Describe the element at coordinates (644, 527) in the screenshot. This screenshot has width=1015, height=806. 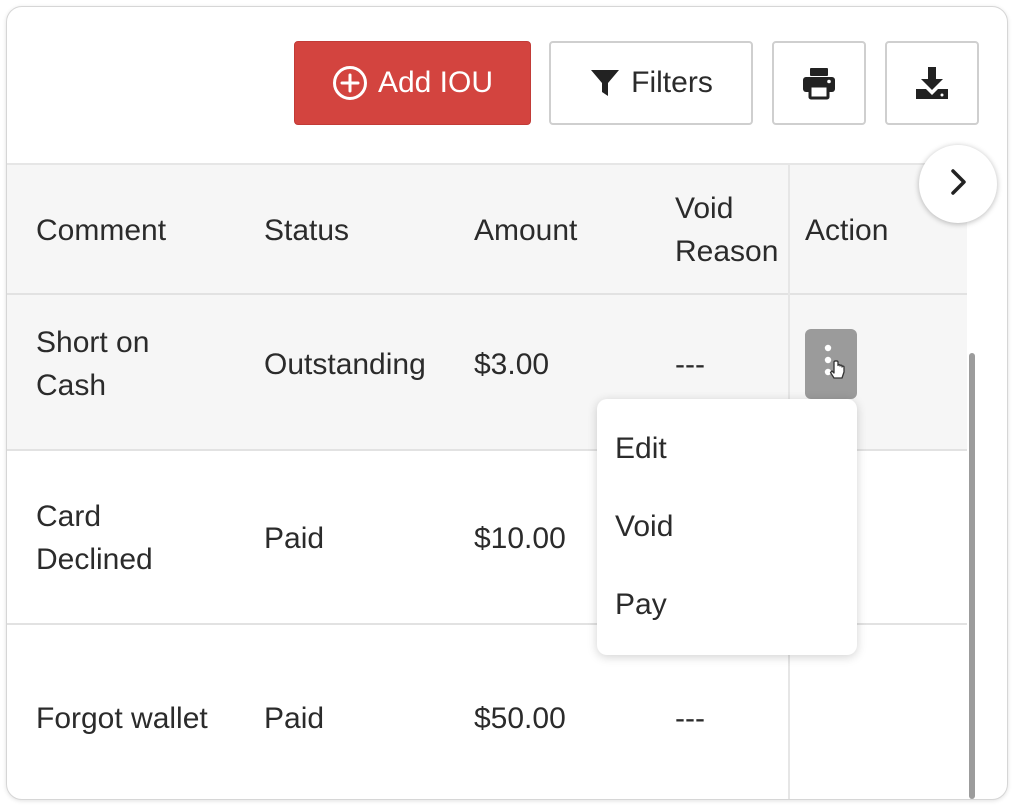
I see `menu-item-void: Void` at that location.